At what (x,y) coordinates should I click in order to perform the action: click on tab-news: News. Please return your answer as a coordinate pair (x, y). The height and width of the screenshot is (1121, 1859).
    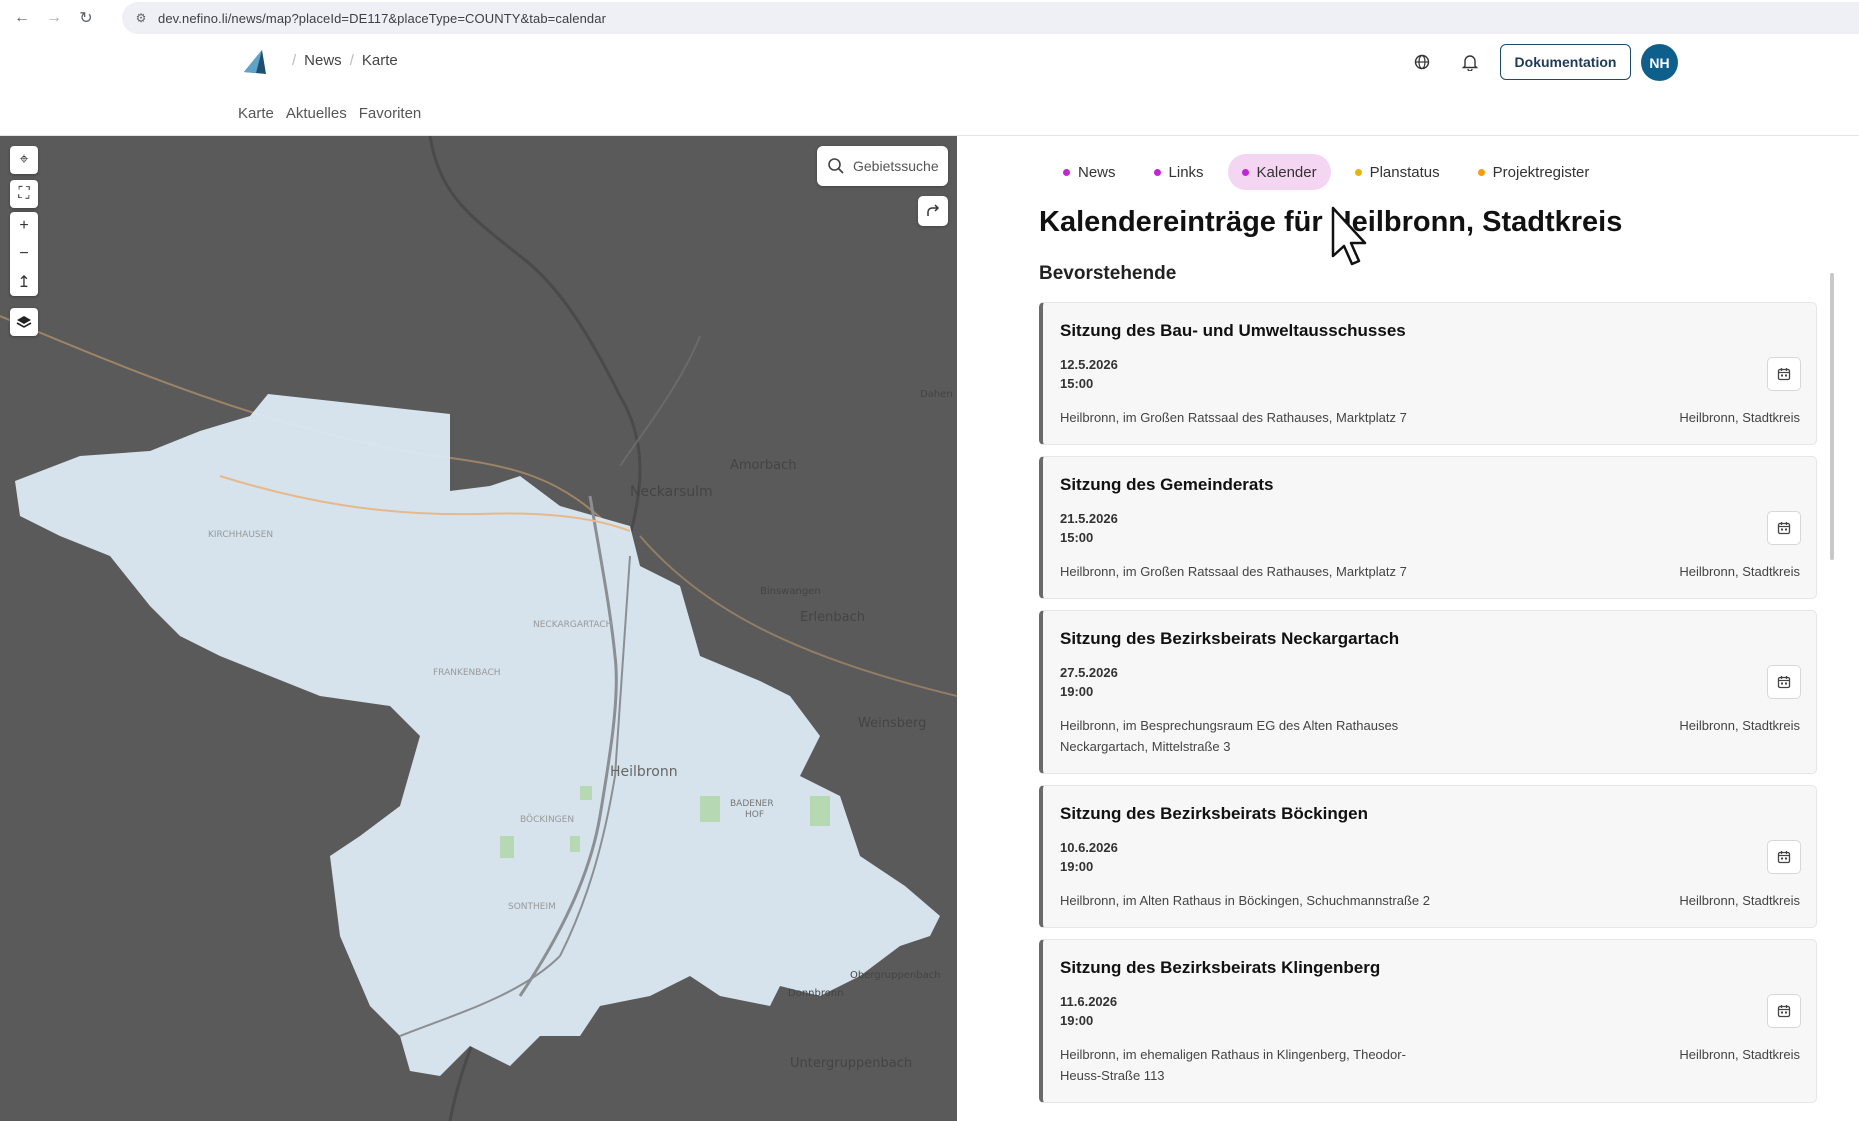
    Looking at the image, I should click on (1089, 172).